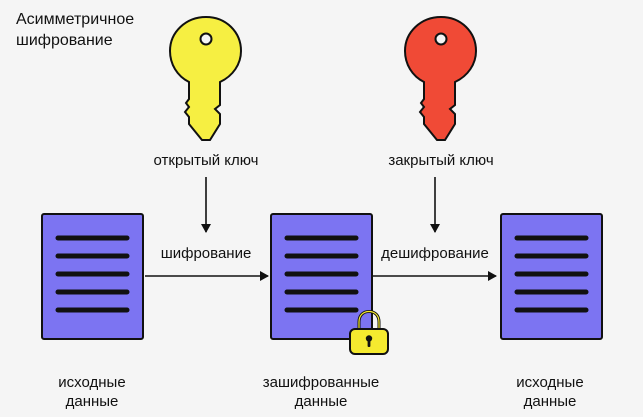 The image size is (643, 417). Describe the element at coordinates (321, 229) in the screenshot. I see `arrows-layer` at that location.